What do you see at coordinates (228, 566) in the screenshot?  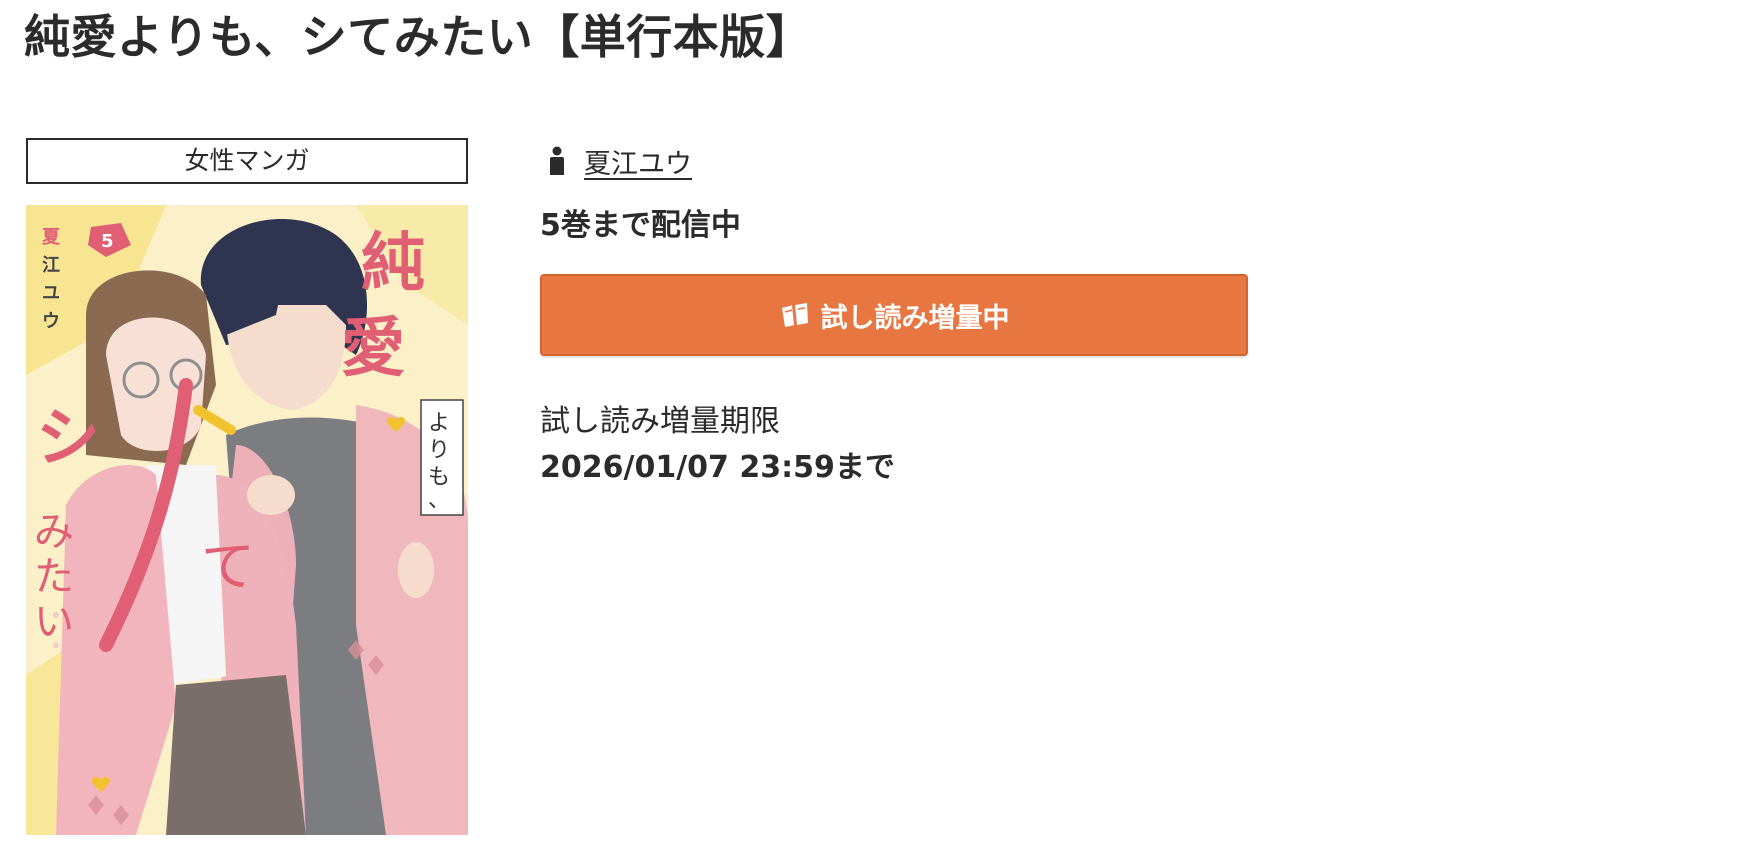 I see `svg-text: て` at bounding box center [228, 566].